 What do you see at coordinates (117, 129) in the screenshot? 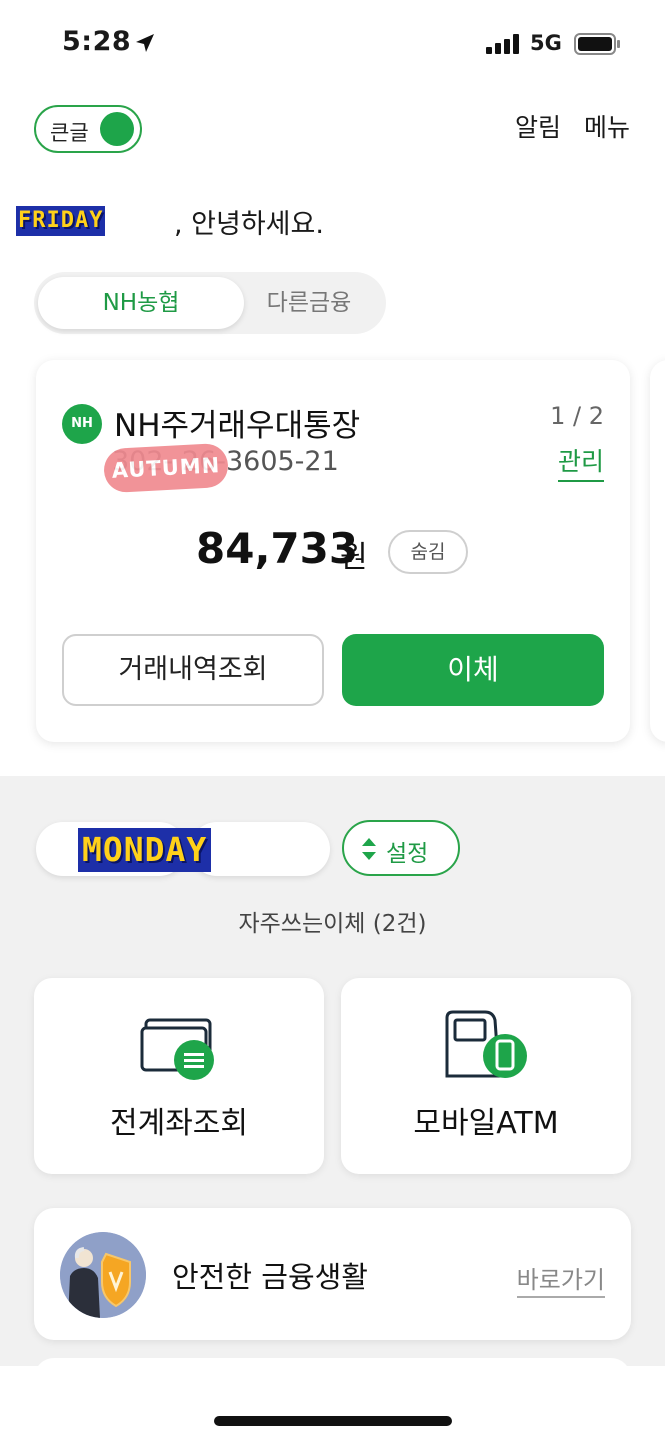
I see `toggle-knob` at bounding box center [117, 129].